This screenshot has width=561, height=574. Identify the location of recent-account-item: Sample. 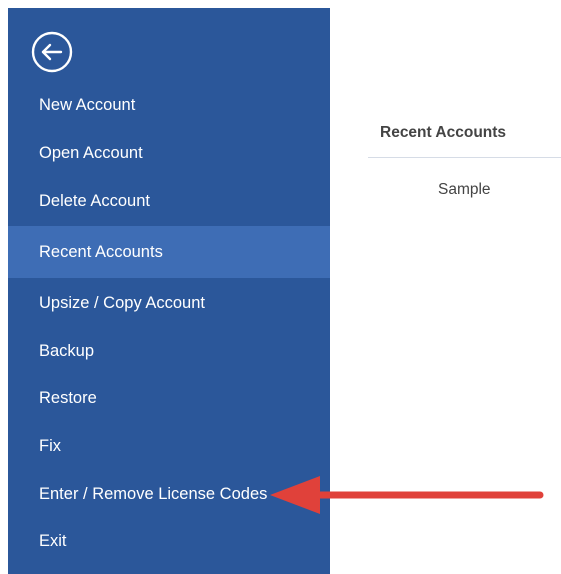
(464, 190).